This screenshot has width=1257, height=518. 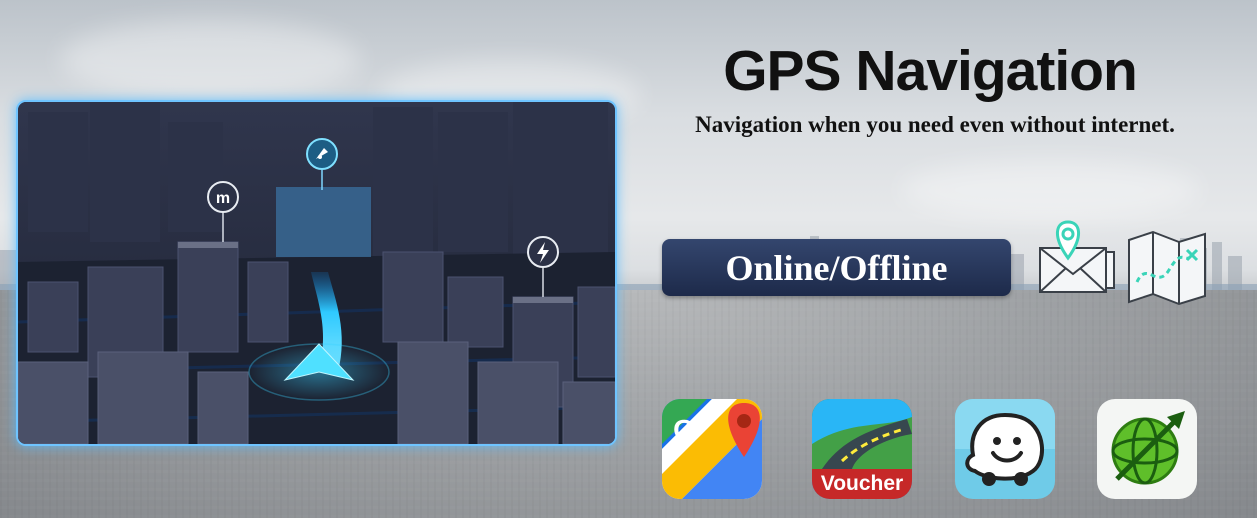 I want to click on sygic-voucher-app-icon: Voucher, so click(x=862, y=449).